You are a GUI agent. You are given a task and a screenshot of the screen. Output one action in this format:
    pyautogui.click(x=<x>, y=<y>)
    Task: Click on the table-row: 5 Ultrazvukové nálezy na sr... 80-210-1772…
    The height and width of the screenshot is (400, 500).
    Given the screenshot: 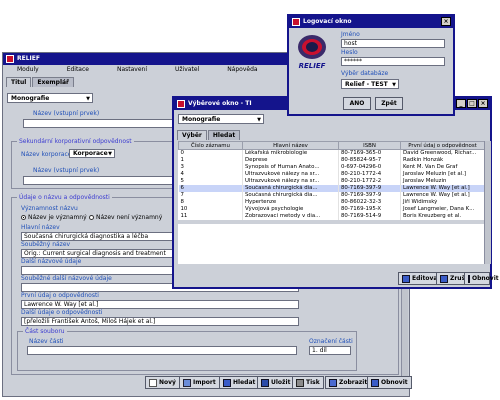 What is the action you would take?
    pyautogui.click(x=331, y=181)
    